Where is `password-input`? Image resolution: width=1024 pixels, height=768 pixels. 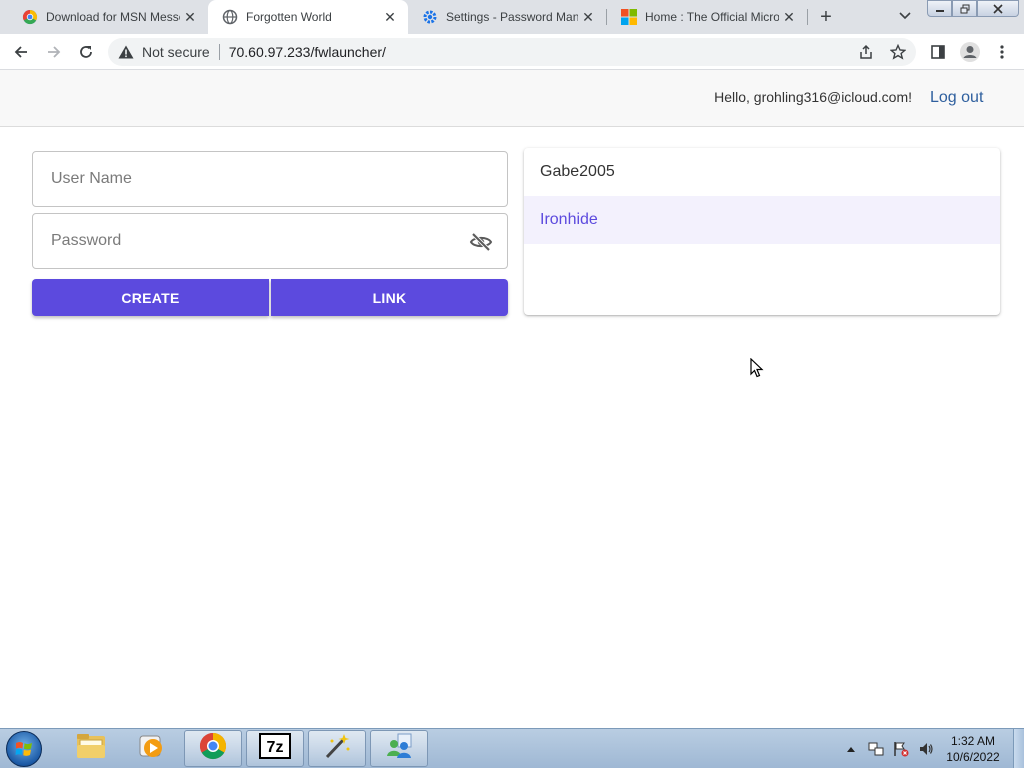
password-input is located at coordinates (241, 241).